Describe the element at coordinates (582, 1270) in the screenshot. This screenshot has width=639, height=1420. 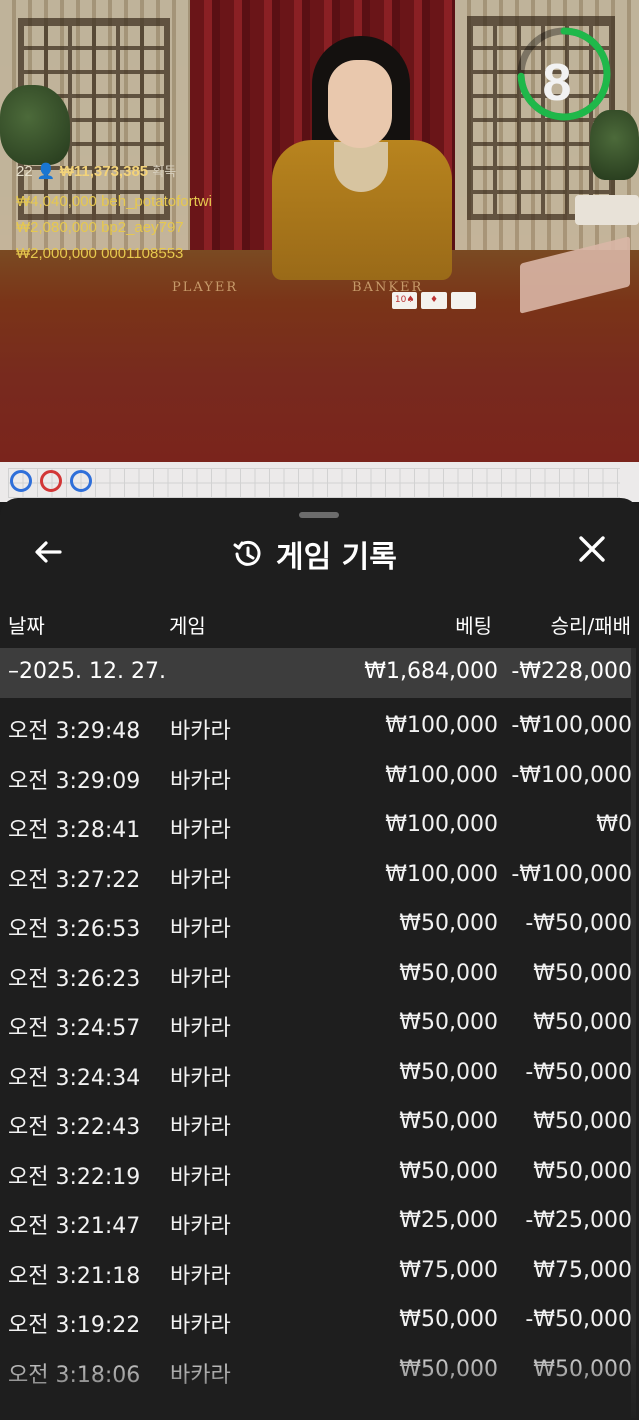
I see `row-result: ₩75,000` at that location.